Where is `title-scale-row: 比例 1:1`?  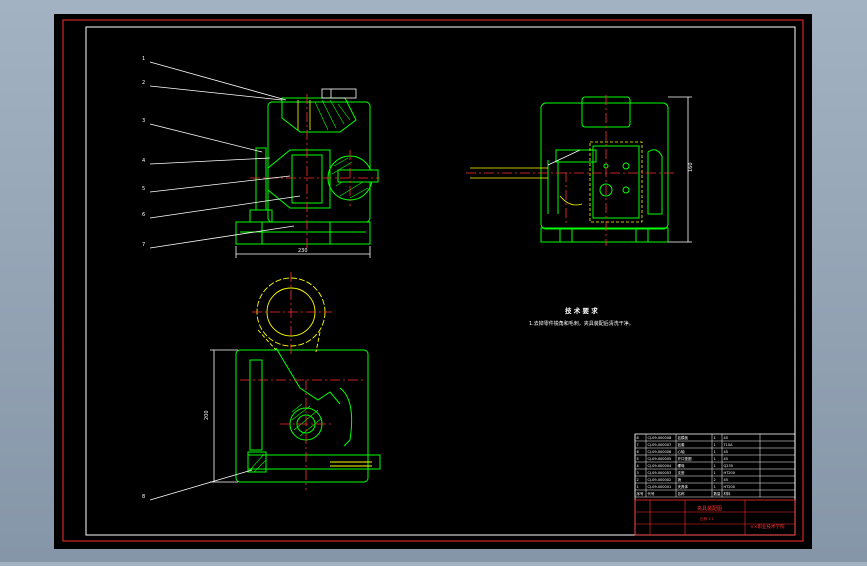
title-scale-row: 比例 1:1 is located at coordinates (707, 518).